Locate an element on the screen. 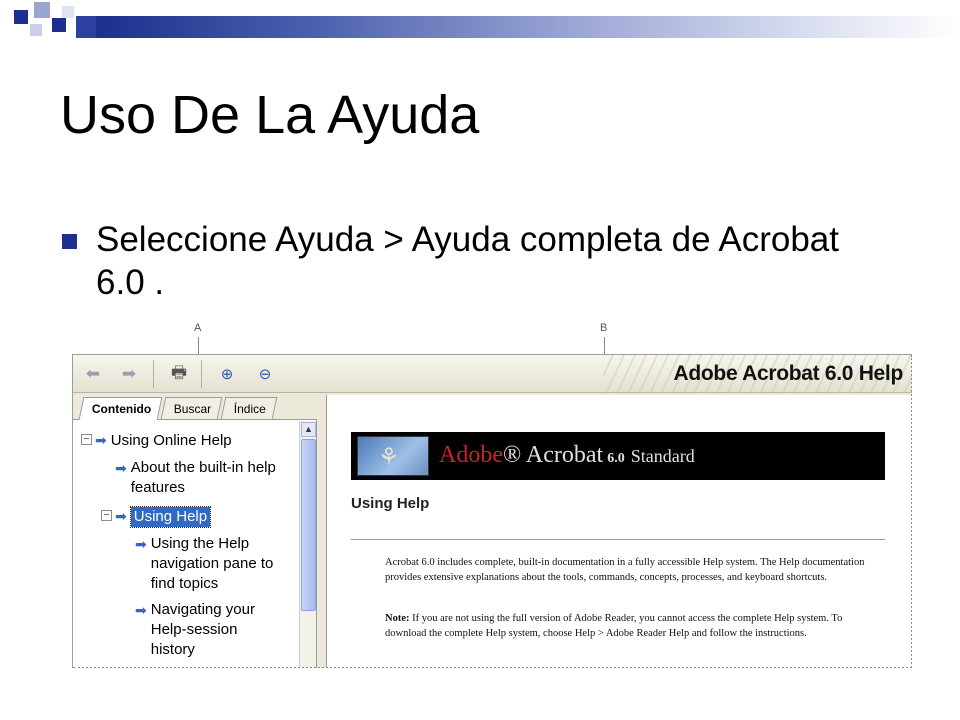  nav-tabs: Índice Buscar Contenido is located at coordinates (197, 408).